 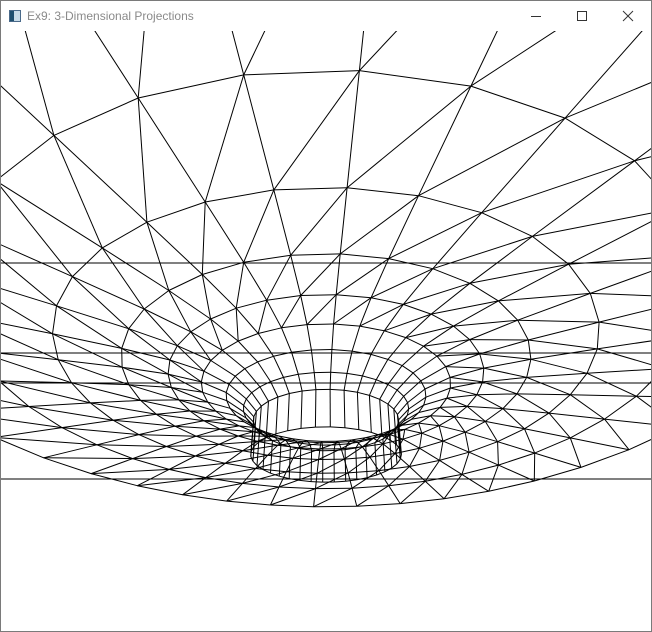 I want to click on app-window-icon, so click(x=15, y=16).